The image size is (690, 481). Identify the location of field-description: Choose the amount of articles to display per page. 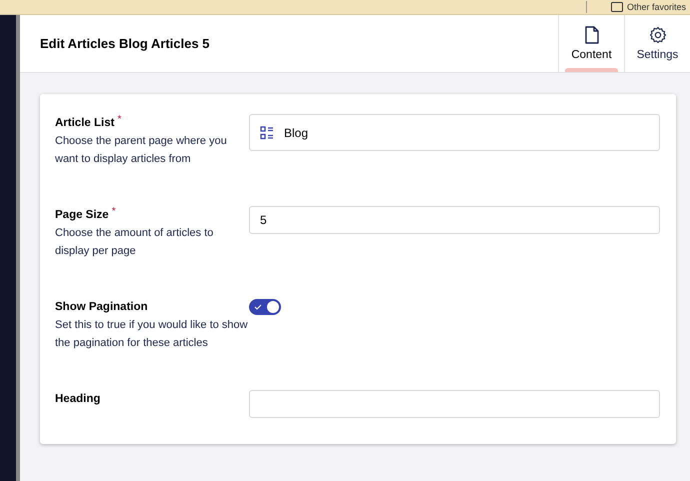
(134, 242).